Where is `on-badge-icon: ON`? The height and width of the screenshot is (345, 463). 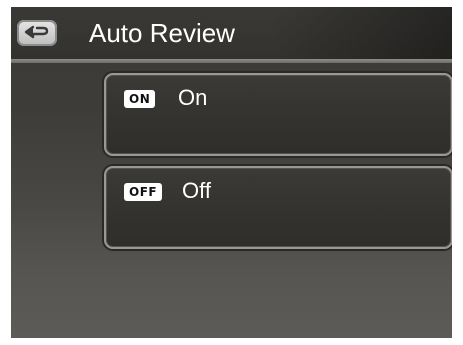 on-badge-icon: ON is located at coordinates (140, 99).